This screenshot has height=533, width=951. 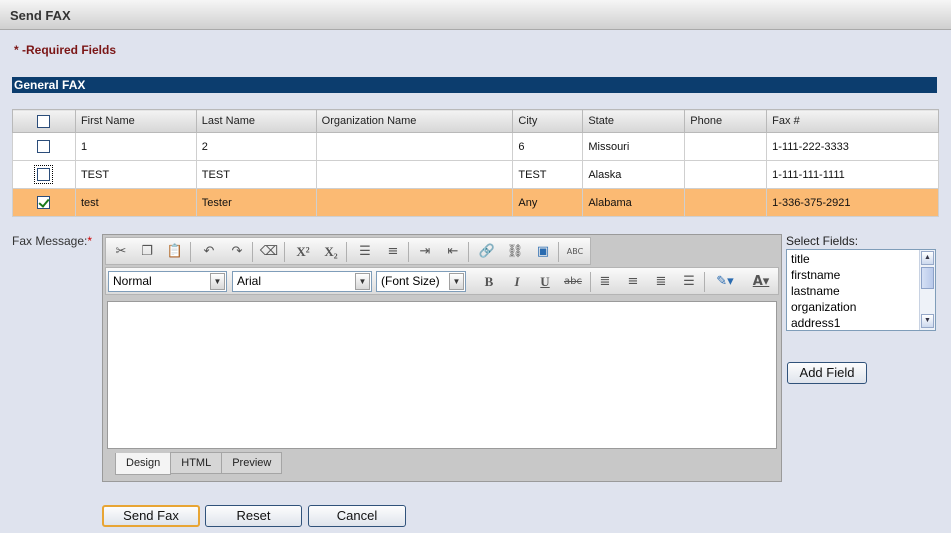 What do you see at coordinates (861, 307) in the screenshot?
I see `list-item: organization` at bounding box center [861, 307].